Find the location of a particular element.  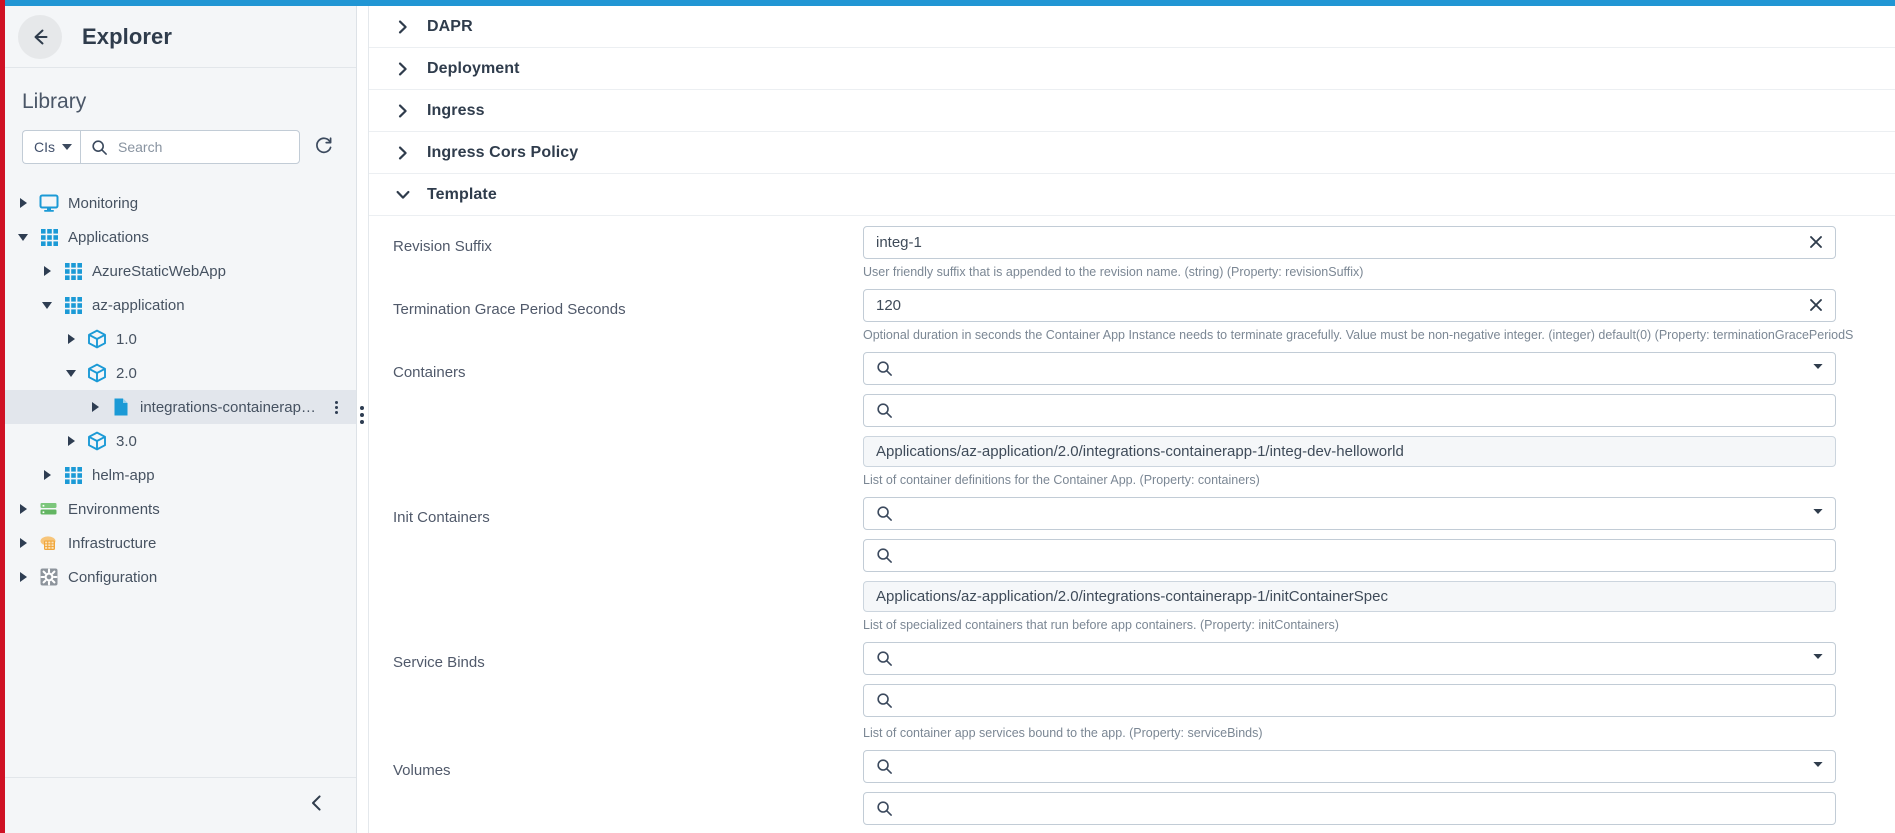

filter-input-service-binds is located at coordinates (1349, 700).